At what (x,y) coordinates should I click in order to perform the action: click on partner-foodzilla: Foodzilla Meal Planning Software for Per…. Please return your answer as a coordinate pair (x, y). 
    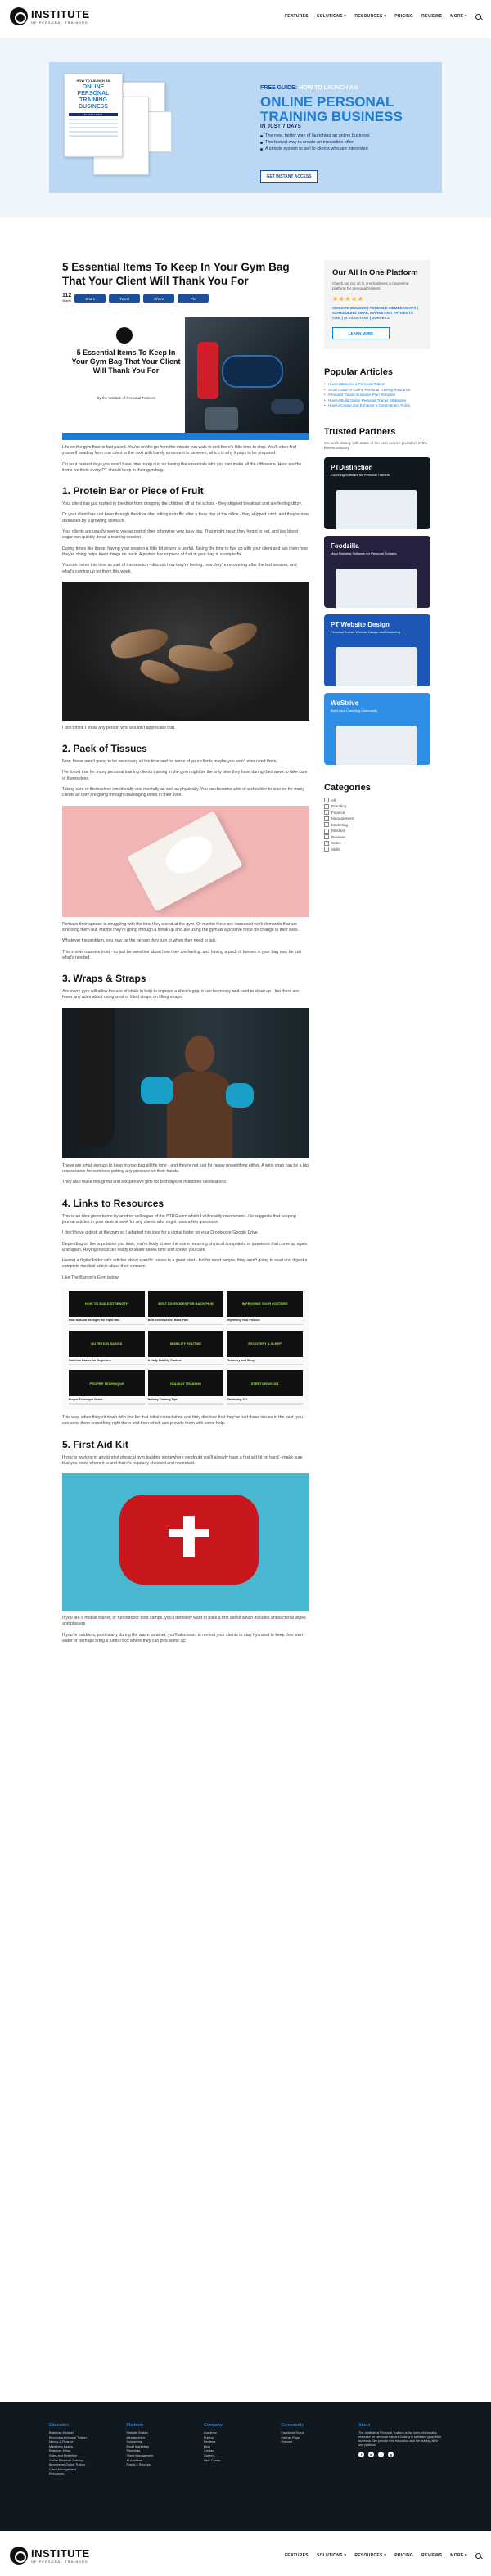
    Looking at the image, I should click on (377, 572).